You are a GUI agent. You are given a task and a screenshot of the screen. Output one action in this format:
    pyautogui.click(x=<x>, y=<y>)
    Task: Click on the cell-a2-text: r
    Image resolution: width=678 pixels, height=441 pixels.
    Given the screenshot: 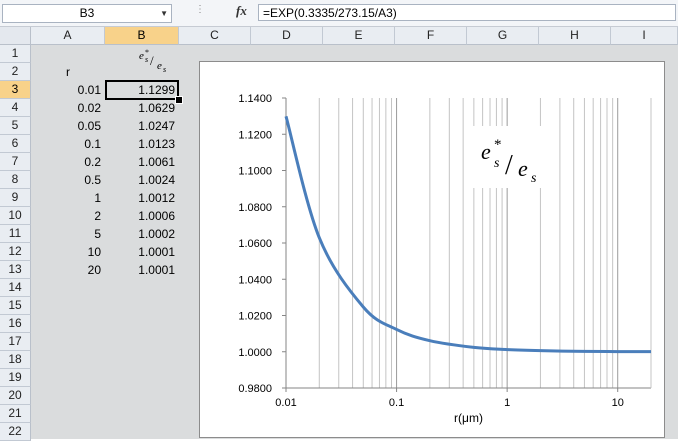 What is the action you would take?
    pyautogui.click(x=68, y=72)
    